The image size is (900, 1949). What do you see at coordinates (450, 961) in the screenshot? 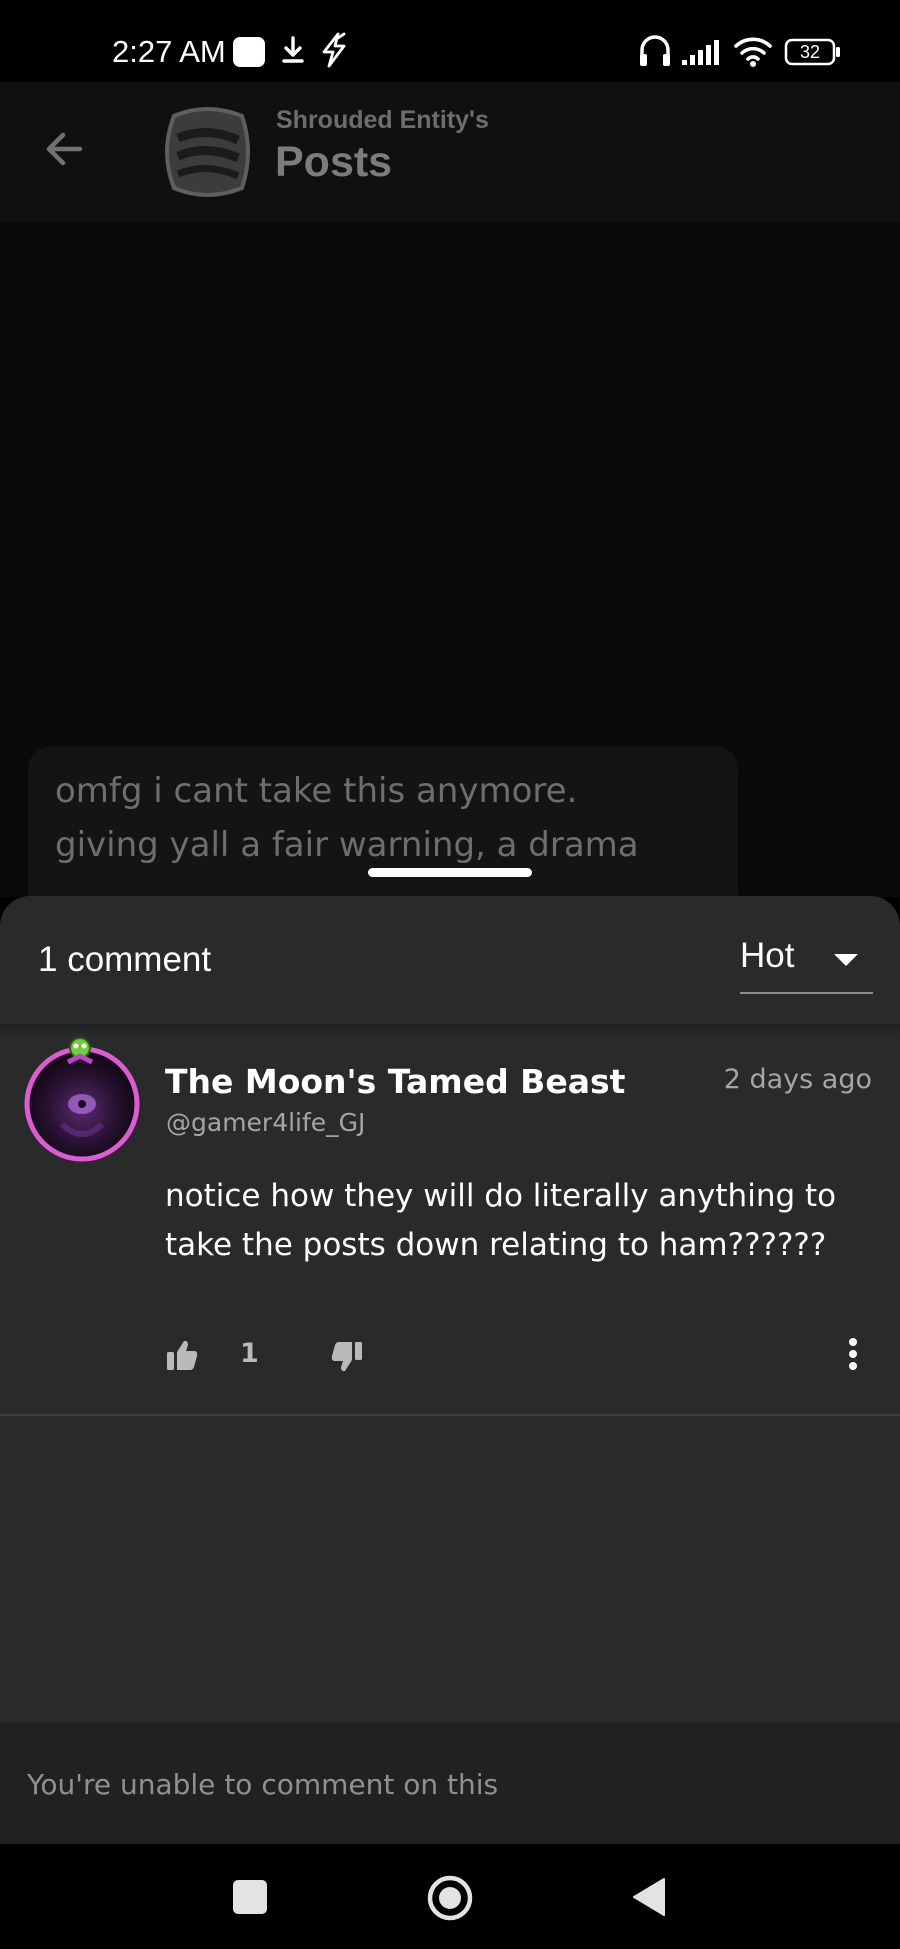
I see `comments-sheet-header: 1 comment Hot` at bounding box center [450, 961].